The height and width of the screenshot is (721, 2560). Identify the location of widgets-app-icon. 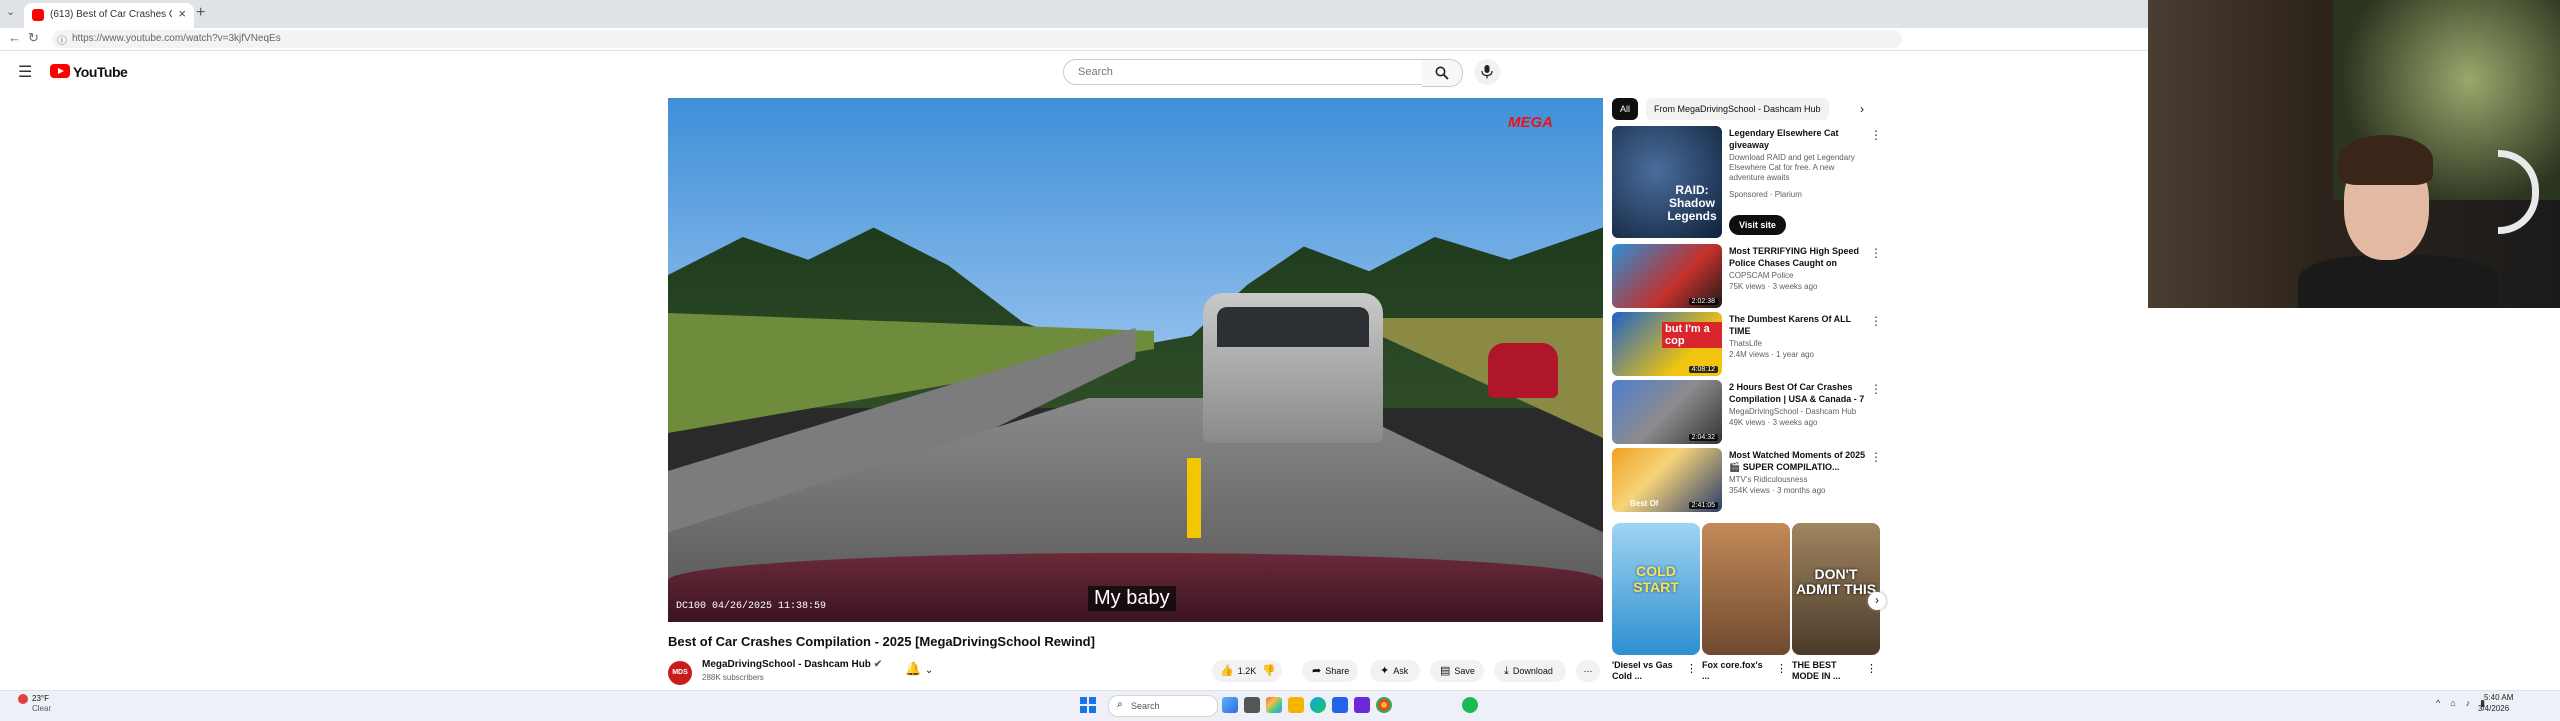
(1230, 705).